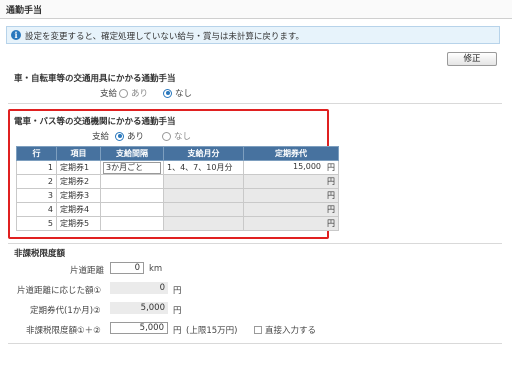  What do you see at coordinates (139, 328) in the screenshot?
I see `limit-total-input: 5,000` at bounding box center [139, 328].